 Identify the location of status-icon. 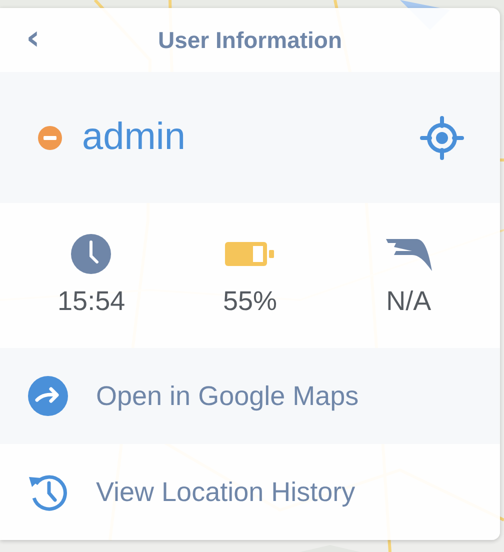
(50, 138).